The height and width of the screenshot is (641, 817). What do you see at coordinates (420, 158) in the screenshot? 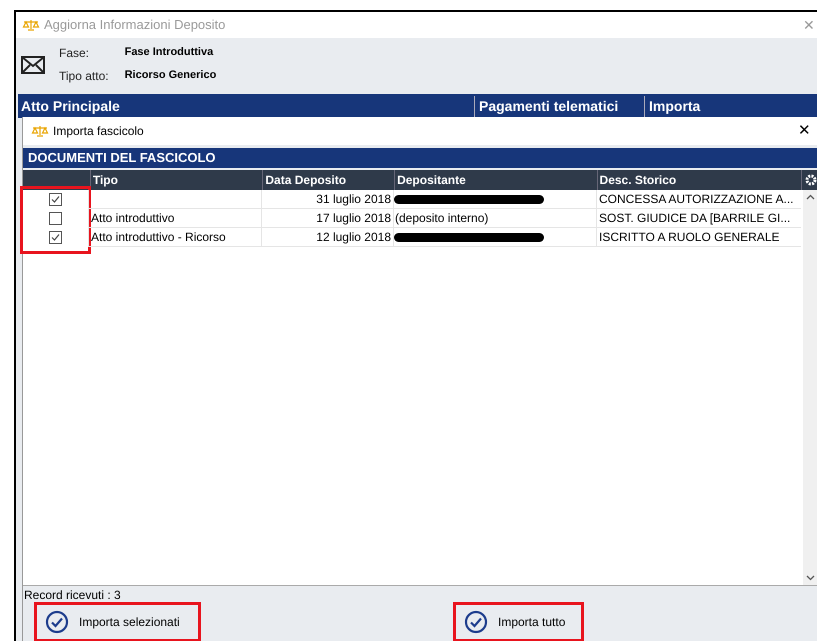
I see `section-header: DOCUMENTI DEL FASCICOLO` at bounding box center [420, 158].